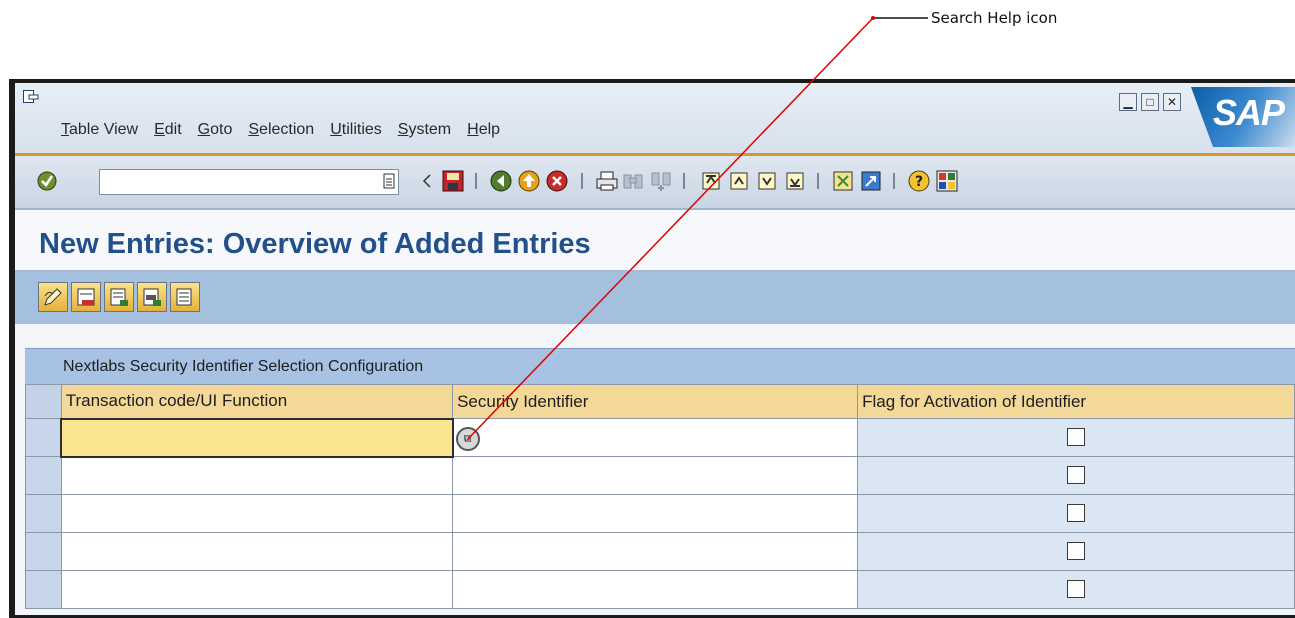  What do you see at coordinates (994, 18) in the screenshot?
I see `callout-label: Search Help icon` at bounding box center [994, 18].